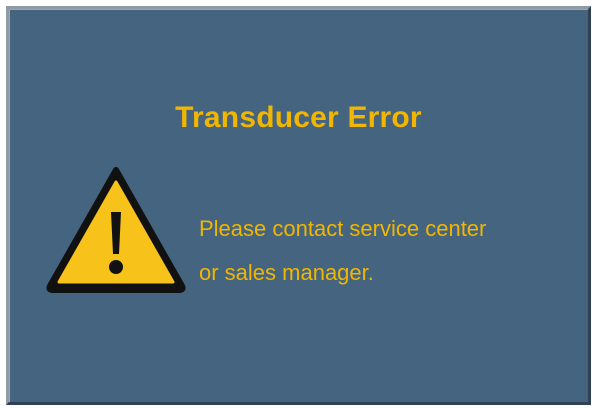 This screenshot has width=598, height=411. What do you see at coordinates (298, 117) in the screenshot?
I see `dialog-title: Transducer Error` at bounding box center [298, 117].